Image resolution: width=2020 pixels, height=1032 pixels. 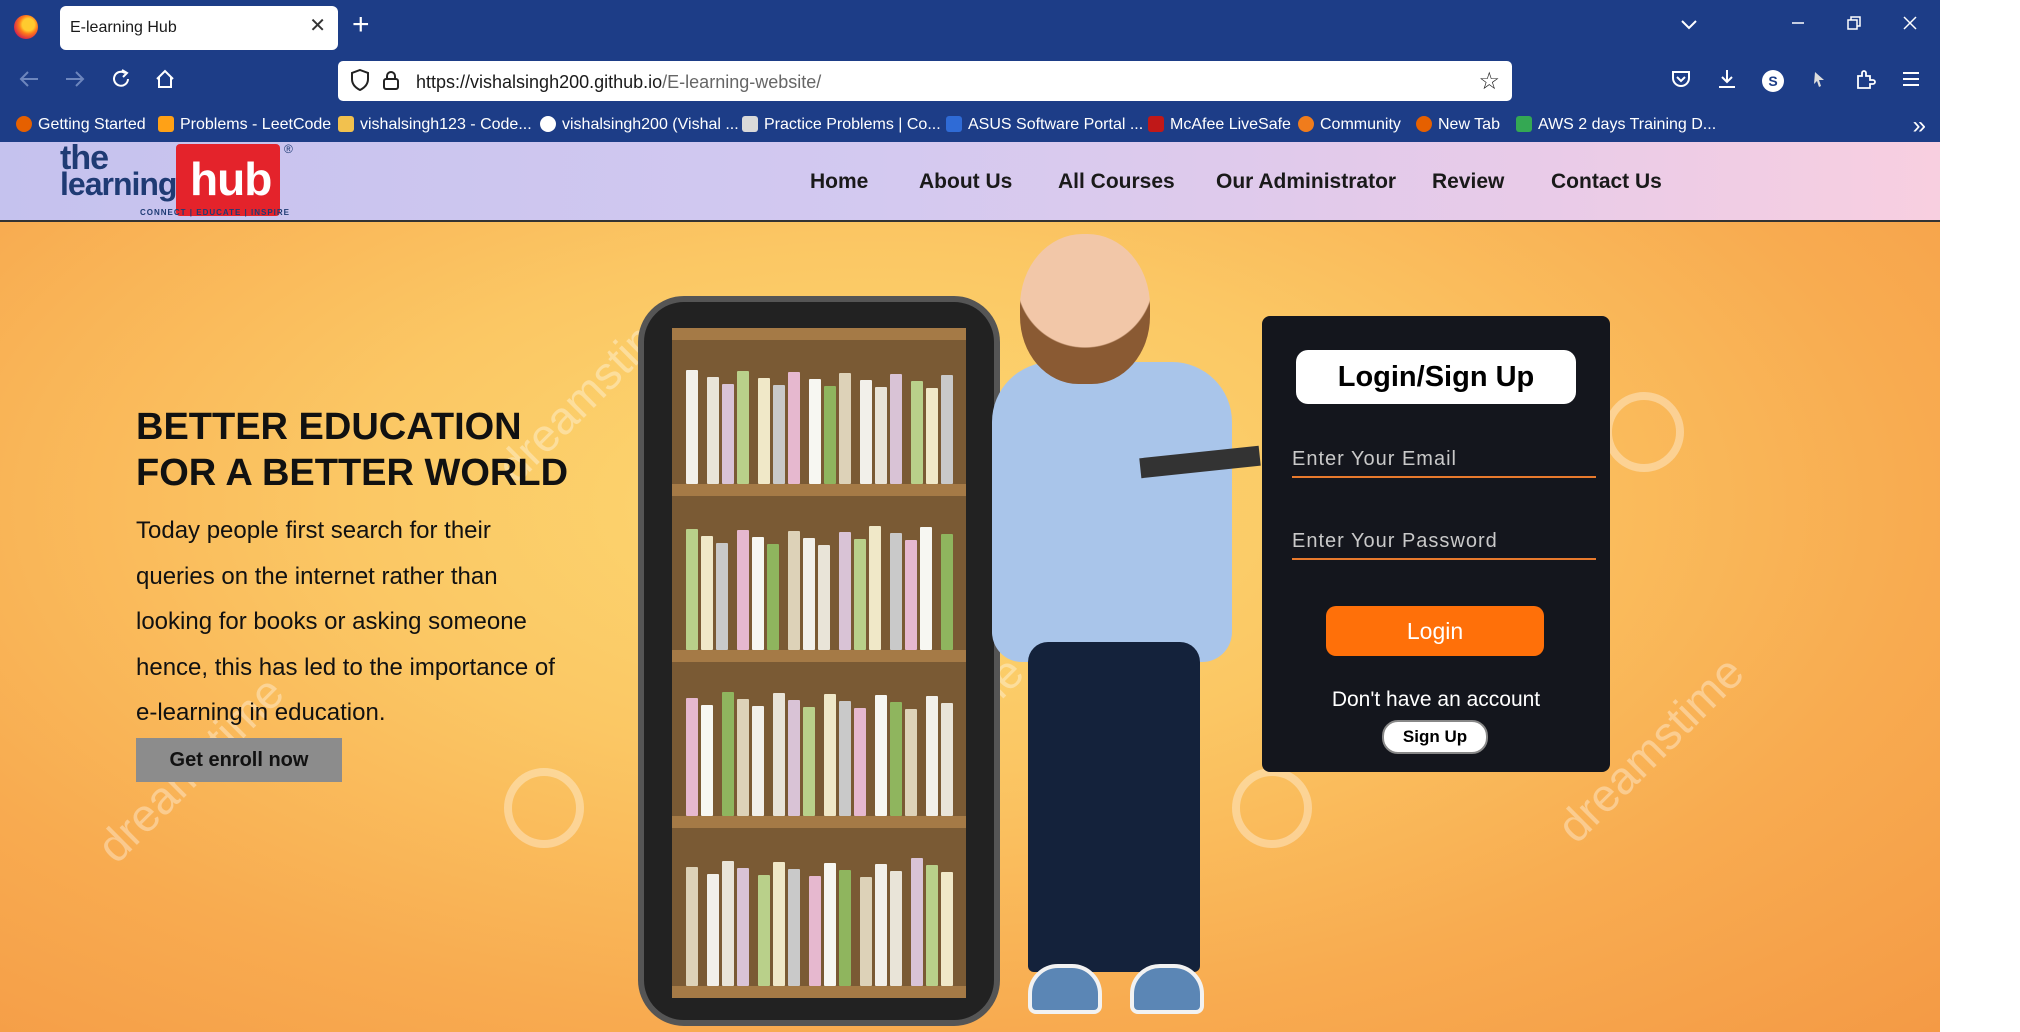 I want to click on close-tab-icon: ✕, so click(x=317, y=26).